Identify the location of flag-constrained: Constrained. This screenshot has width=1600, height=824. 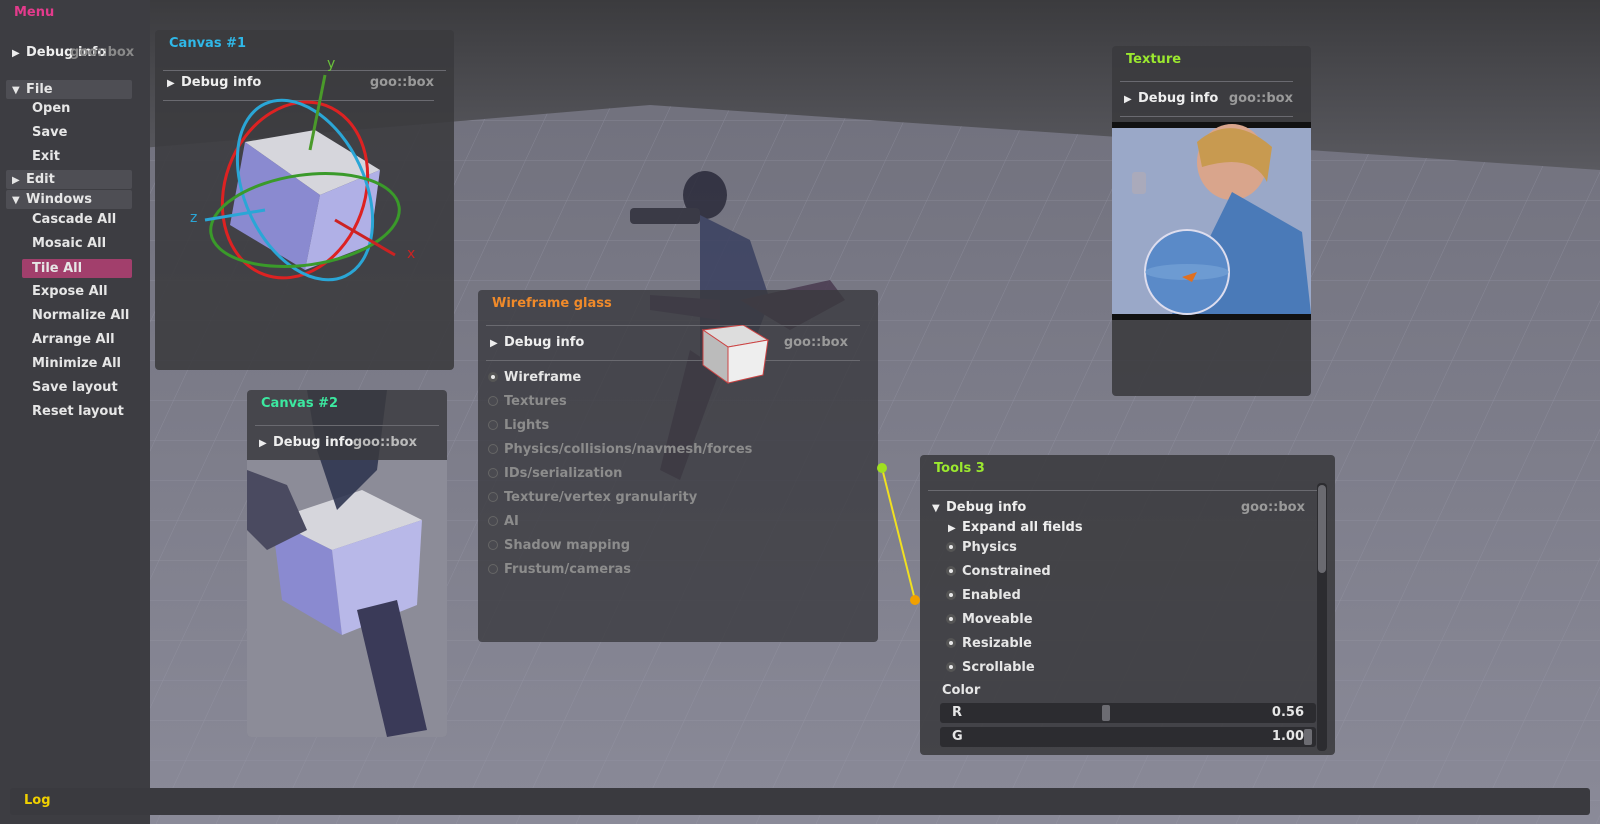
(998, 571).